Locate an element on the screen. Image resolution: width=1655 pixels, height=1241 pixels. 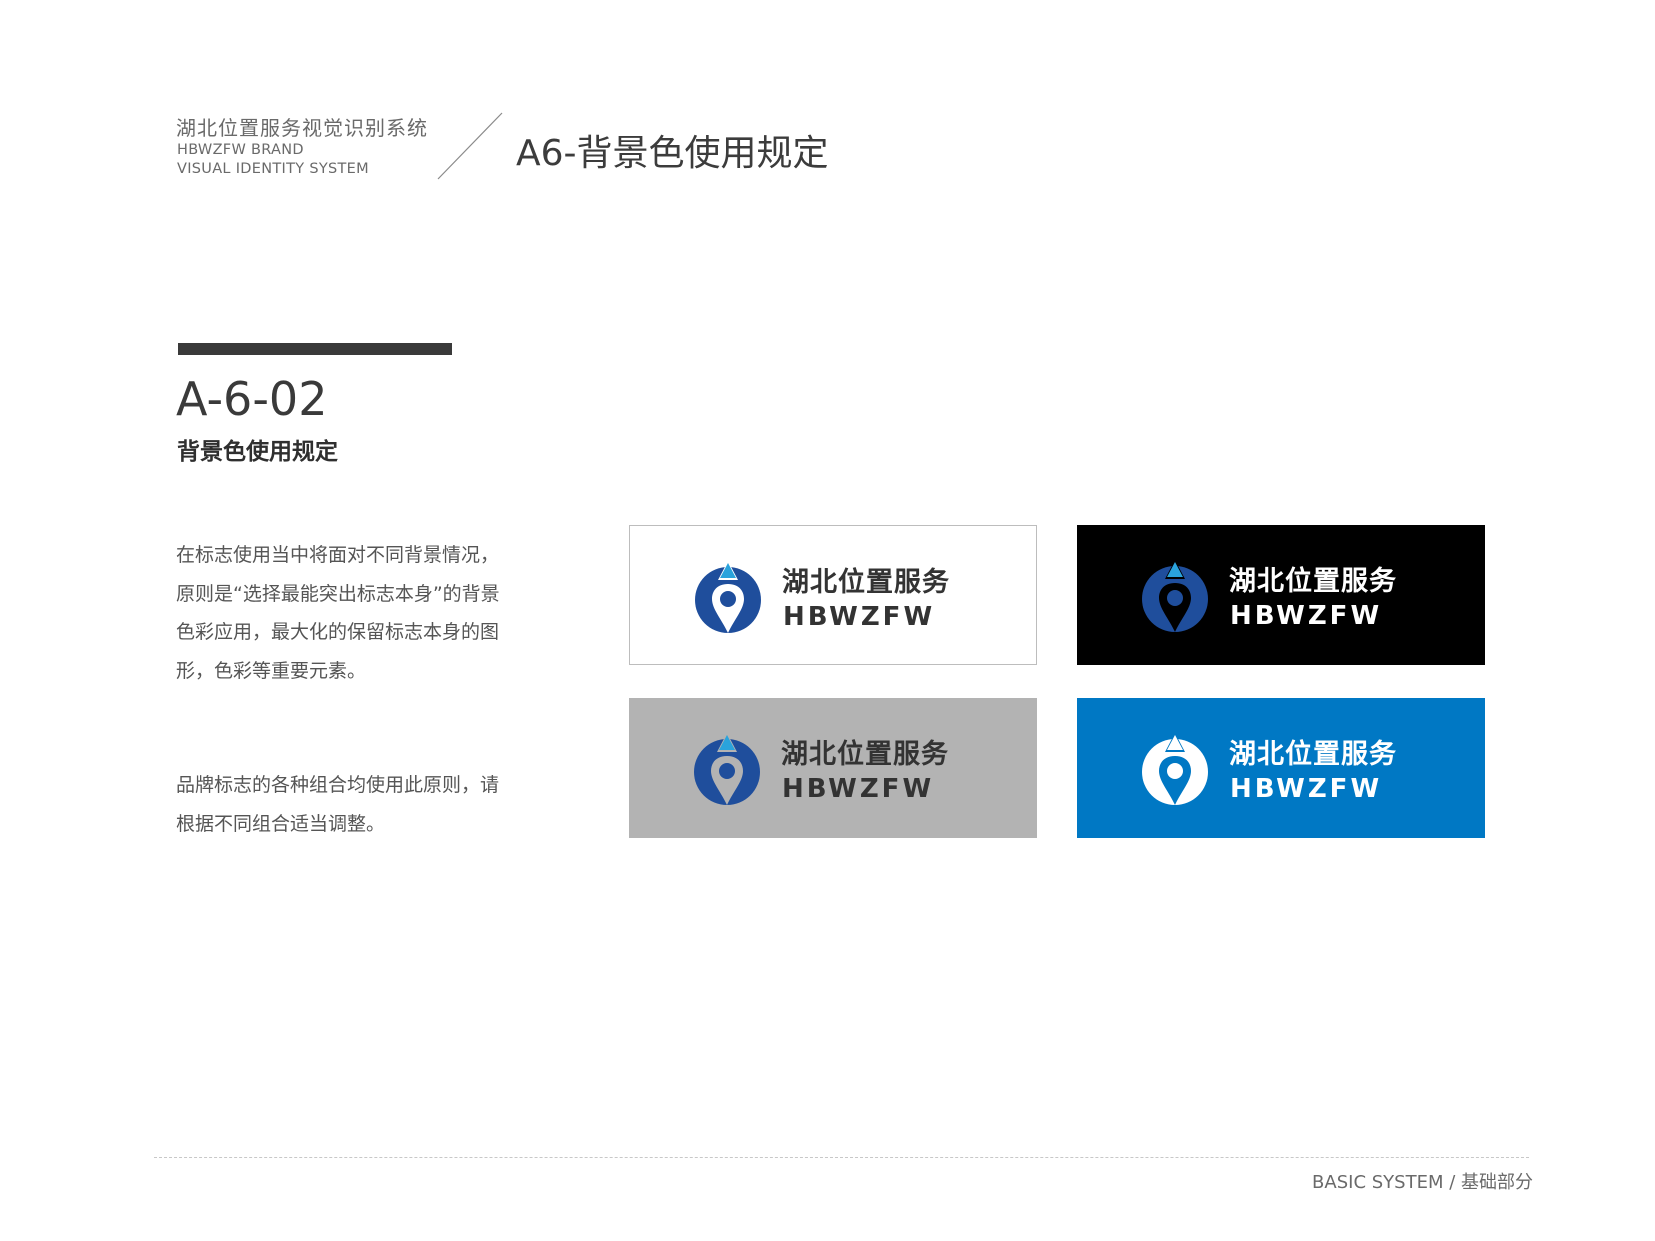
brand-title-cn: 湖北位置服务视觉识别系统 is located at coordinates (302, 128).